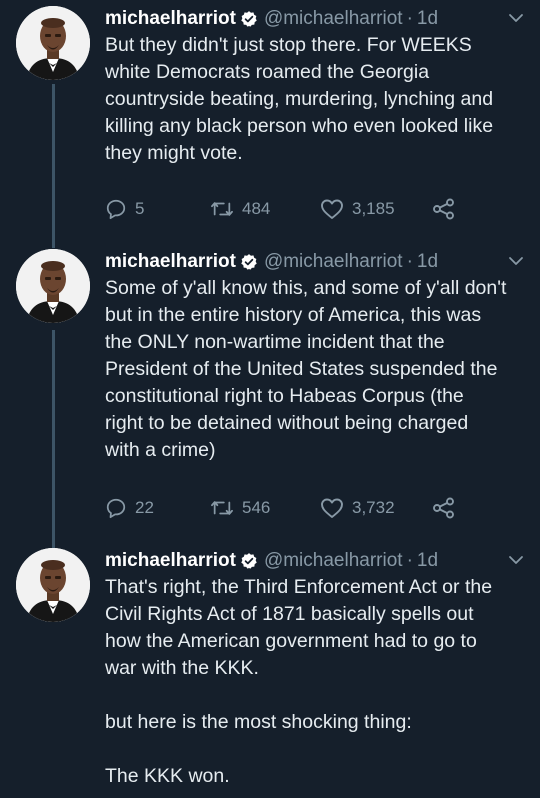 Image resolution: width=540 pixels, height=798 pixels. Describe the element at coordinates (256, 507) in the screenshot. I see `retweet-count: 546` at that location.